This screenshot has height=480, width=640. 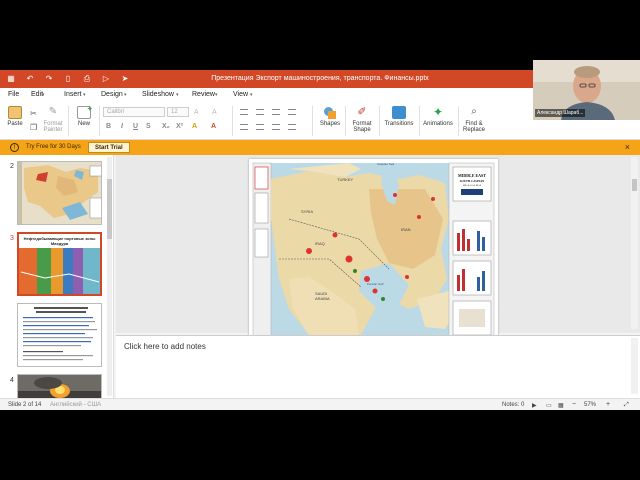 I want to click on new-slide-button: + New, so click(x=84, y=115).